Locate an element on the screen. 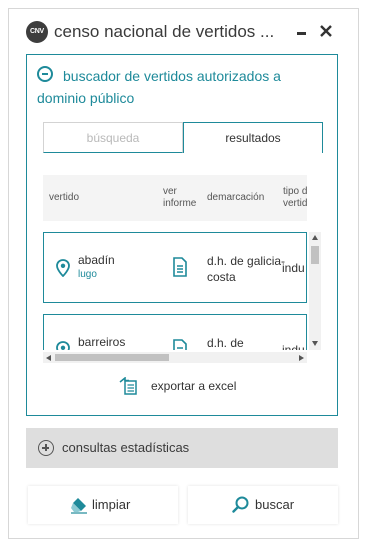 The image size is (365, 541). cnv-logo-icon: CNV is located at coordinates (37, 32).